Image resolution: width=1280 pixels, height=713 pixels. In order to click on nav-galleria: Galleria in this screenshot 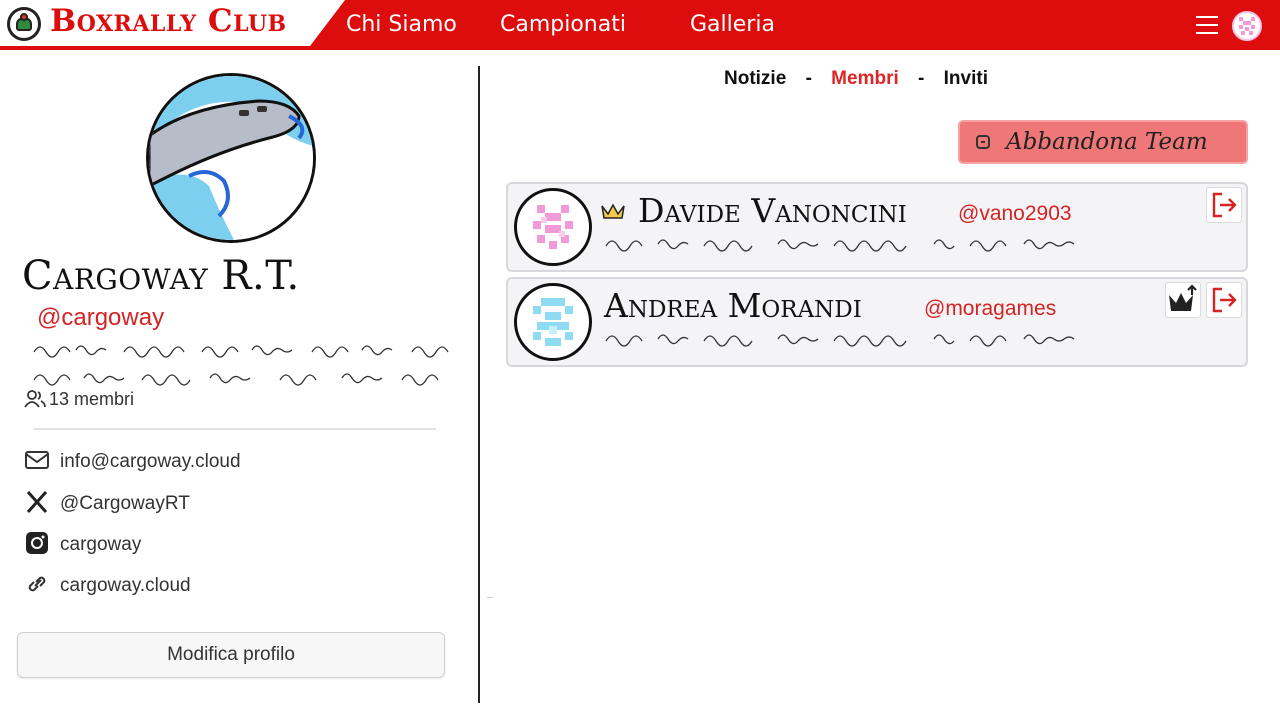, I will do `click(732, 24)`.